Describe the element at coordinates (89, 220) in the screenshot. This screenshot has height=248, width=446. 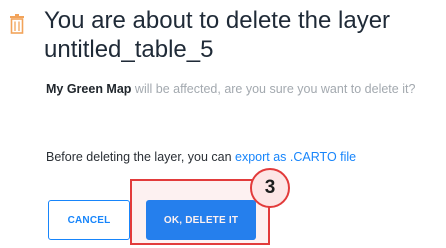
I see `cancel-button: CANCEL` at that location.